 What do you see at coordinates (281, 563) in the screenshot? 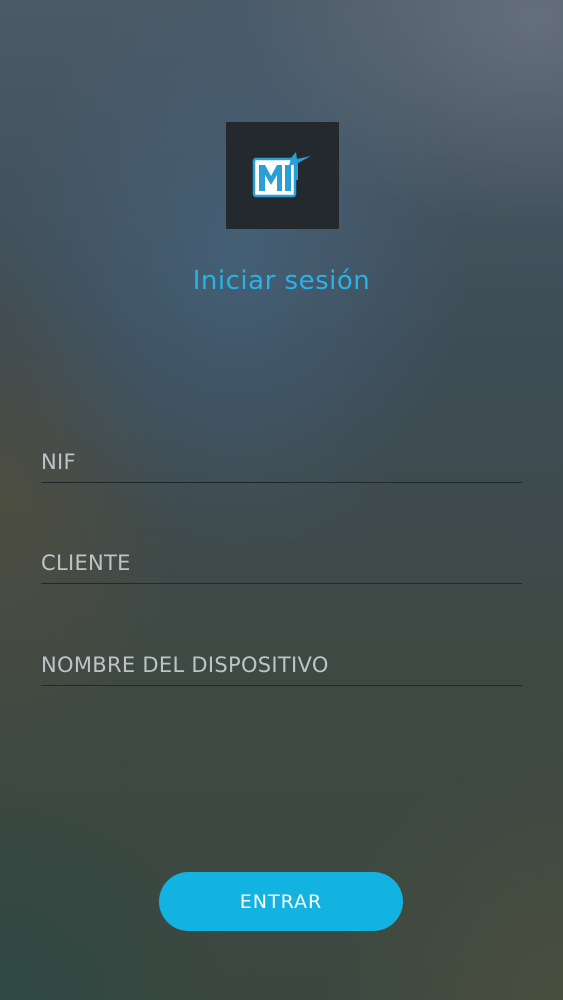
I see `cliente-input` at bounding box center [281, 563].